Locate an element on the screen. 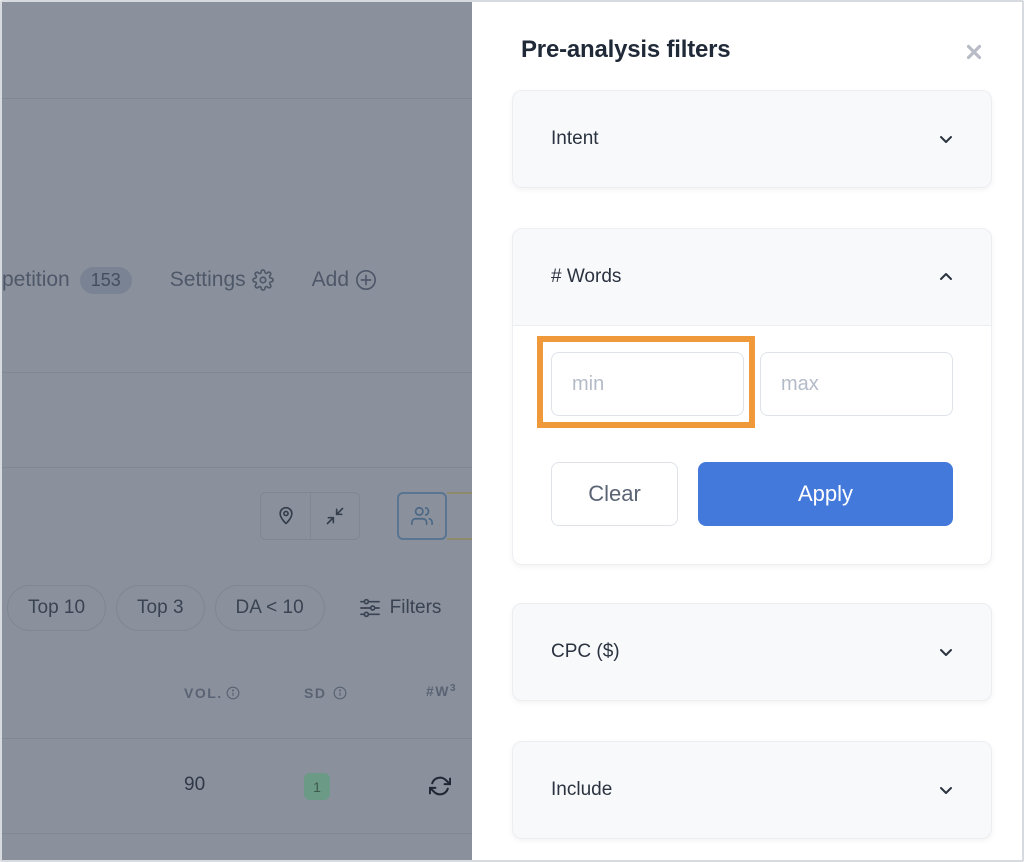 This screenshot has width=1024, height=862. panel-body-words: Clear Apply is located at coordinates (752, 444).